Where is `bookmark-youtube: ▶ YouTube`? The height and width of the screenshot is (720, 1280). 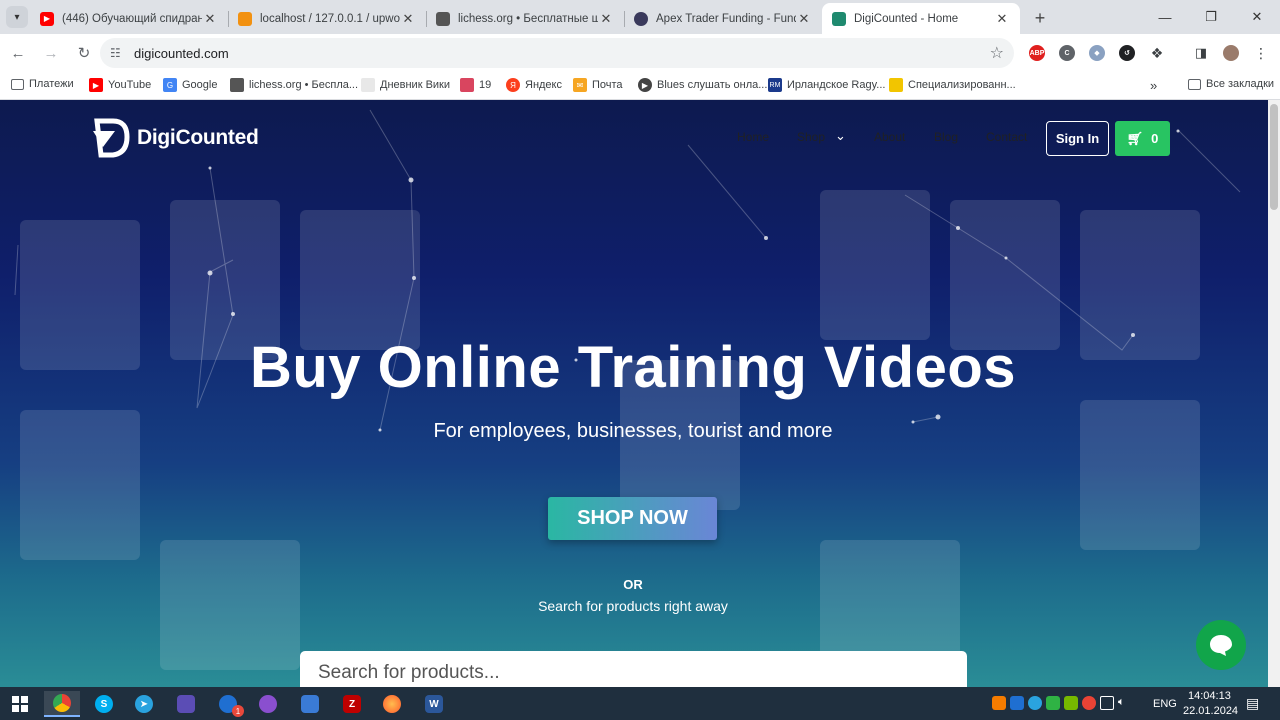
bookmark-youtube: ▶ YouTube is located at coordinates (120, 85).